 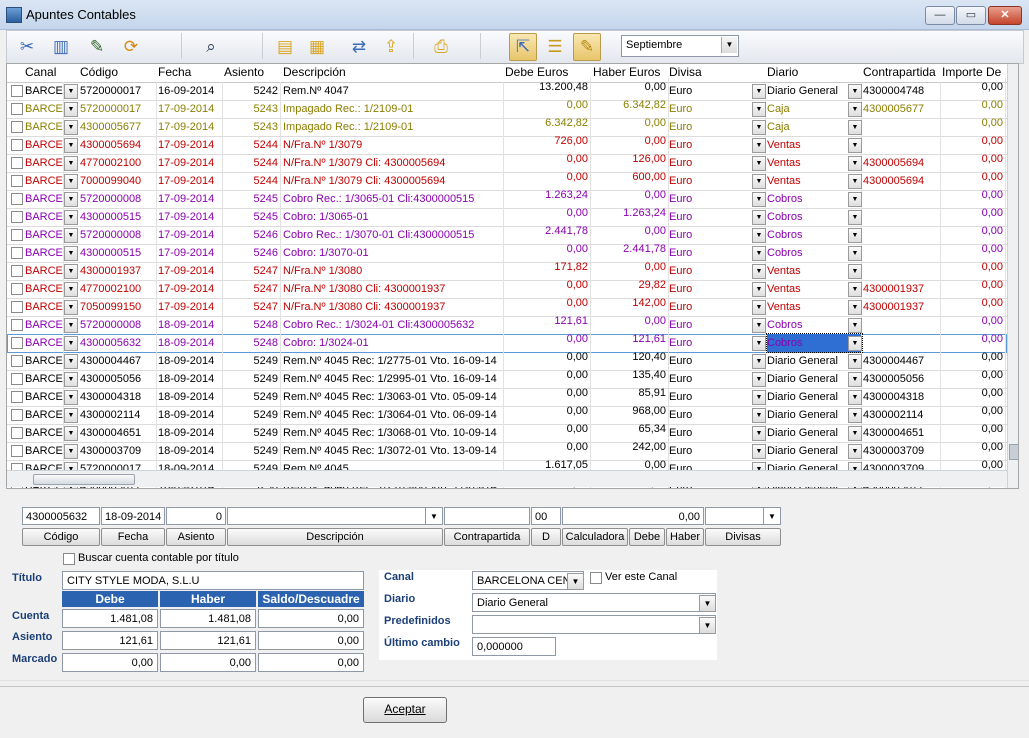 What do you see at coordinates (487, 537) in the screenshot?
I see `contrapartida-button: Contrapartida` at bounding box center [487, 537].